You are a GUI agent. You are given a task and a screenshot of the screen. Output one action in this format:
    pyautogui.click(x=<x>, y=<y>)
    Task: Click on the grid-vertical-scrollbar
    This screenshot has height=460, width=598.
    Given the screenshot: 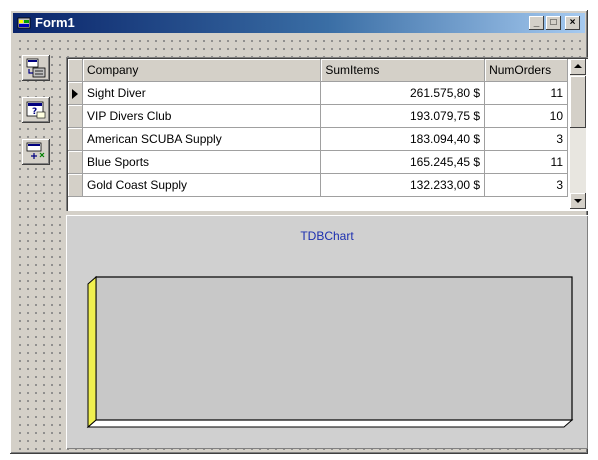 What is the action you would take?
    pyautogui.click(x=578, y=134)
    